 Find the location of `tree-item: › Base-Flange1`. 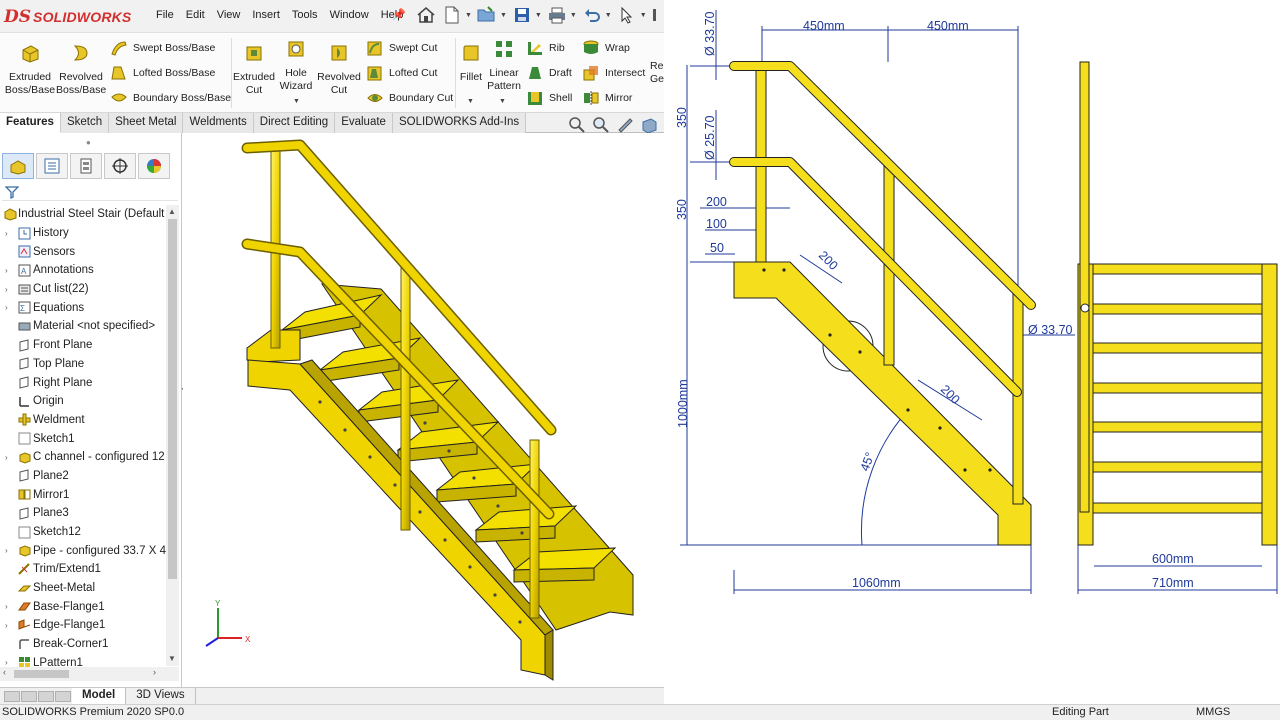

tree-item: › Base-Flange1 is located at coordinates (83, 606).